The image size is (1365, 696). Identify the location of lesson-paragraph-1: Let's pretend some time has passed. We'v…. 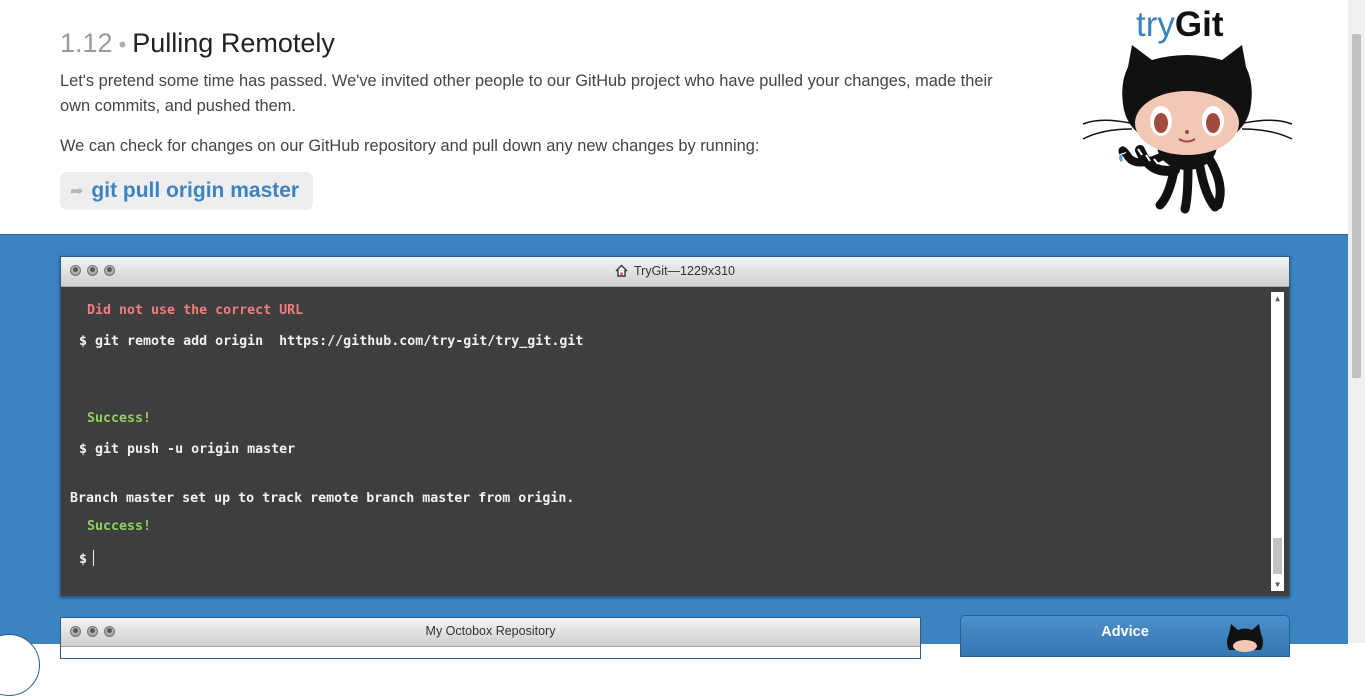
(526, 93).